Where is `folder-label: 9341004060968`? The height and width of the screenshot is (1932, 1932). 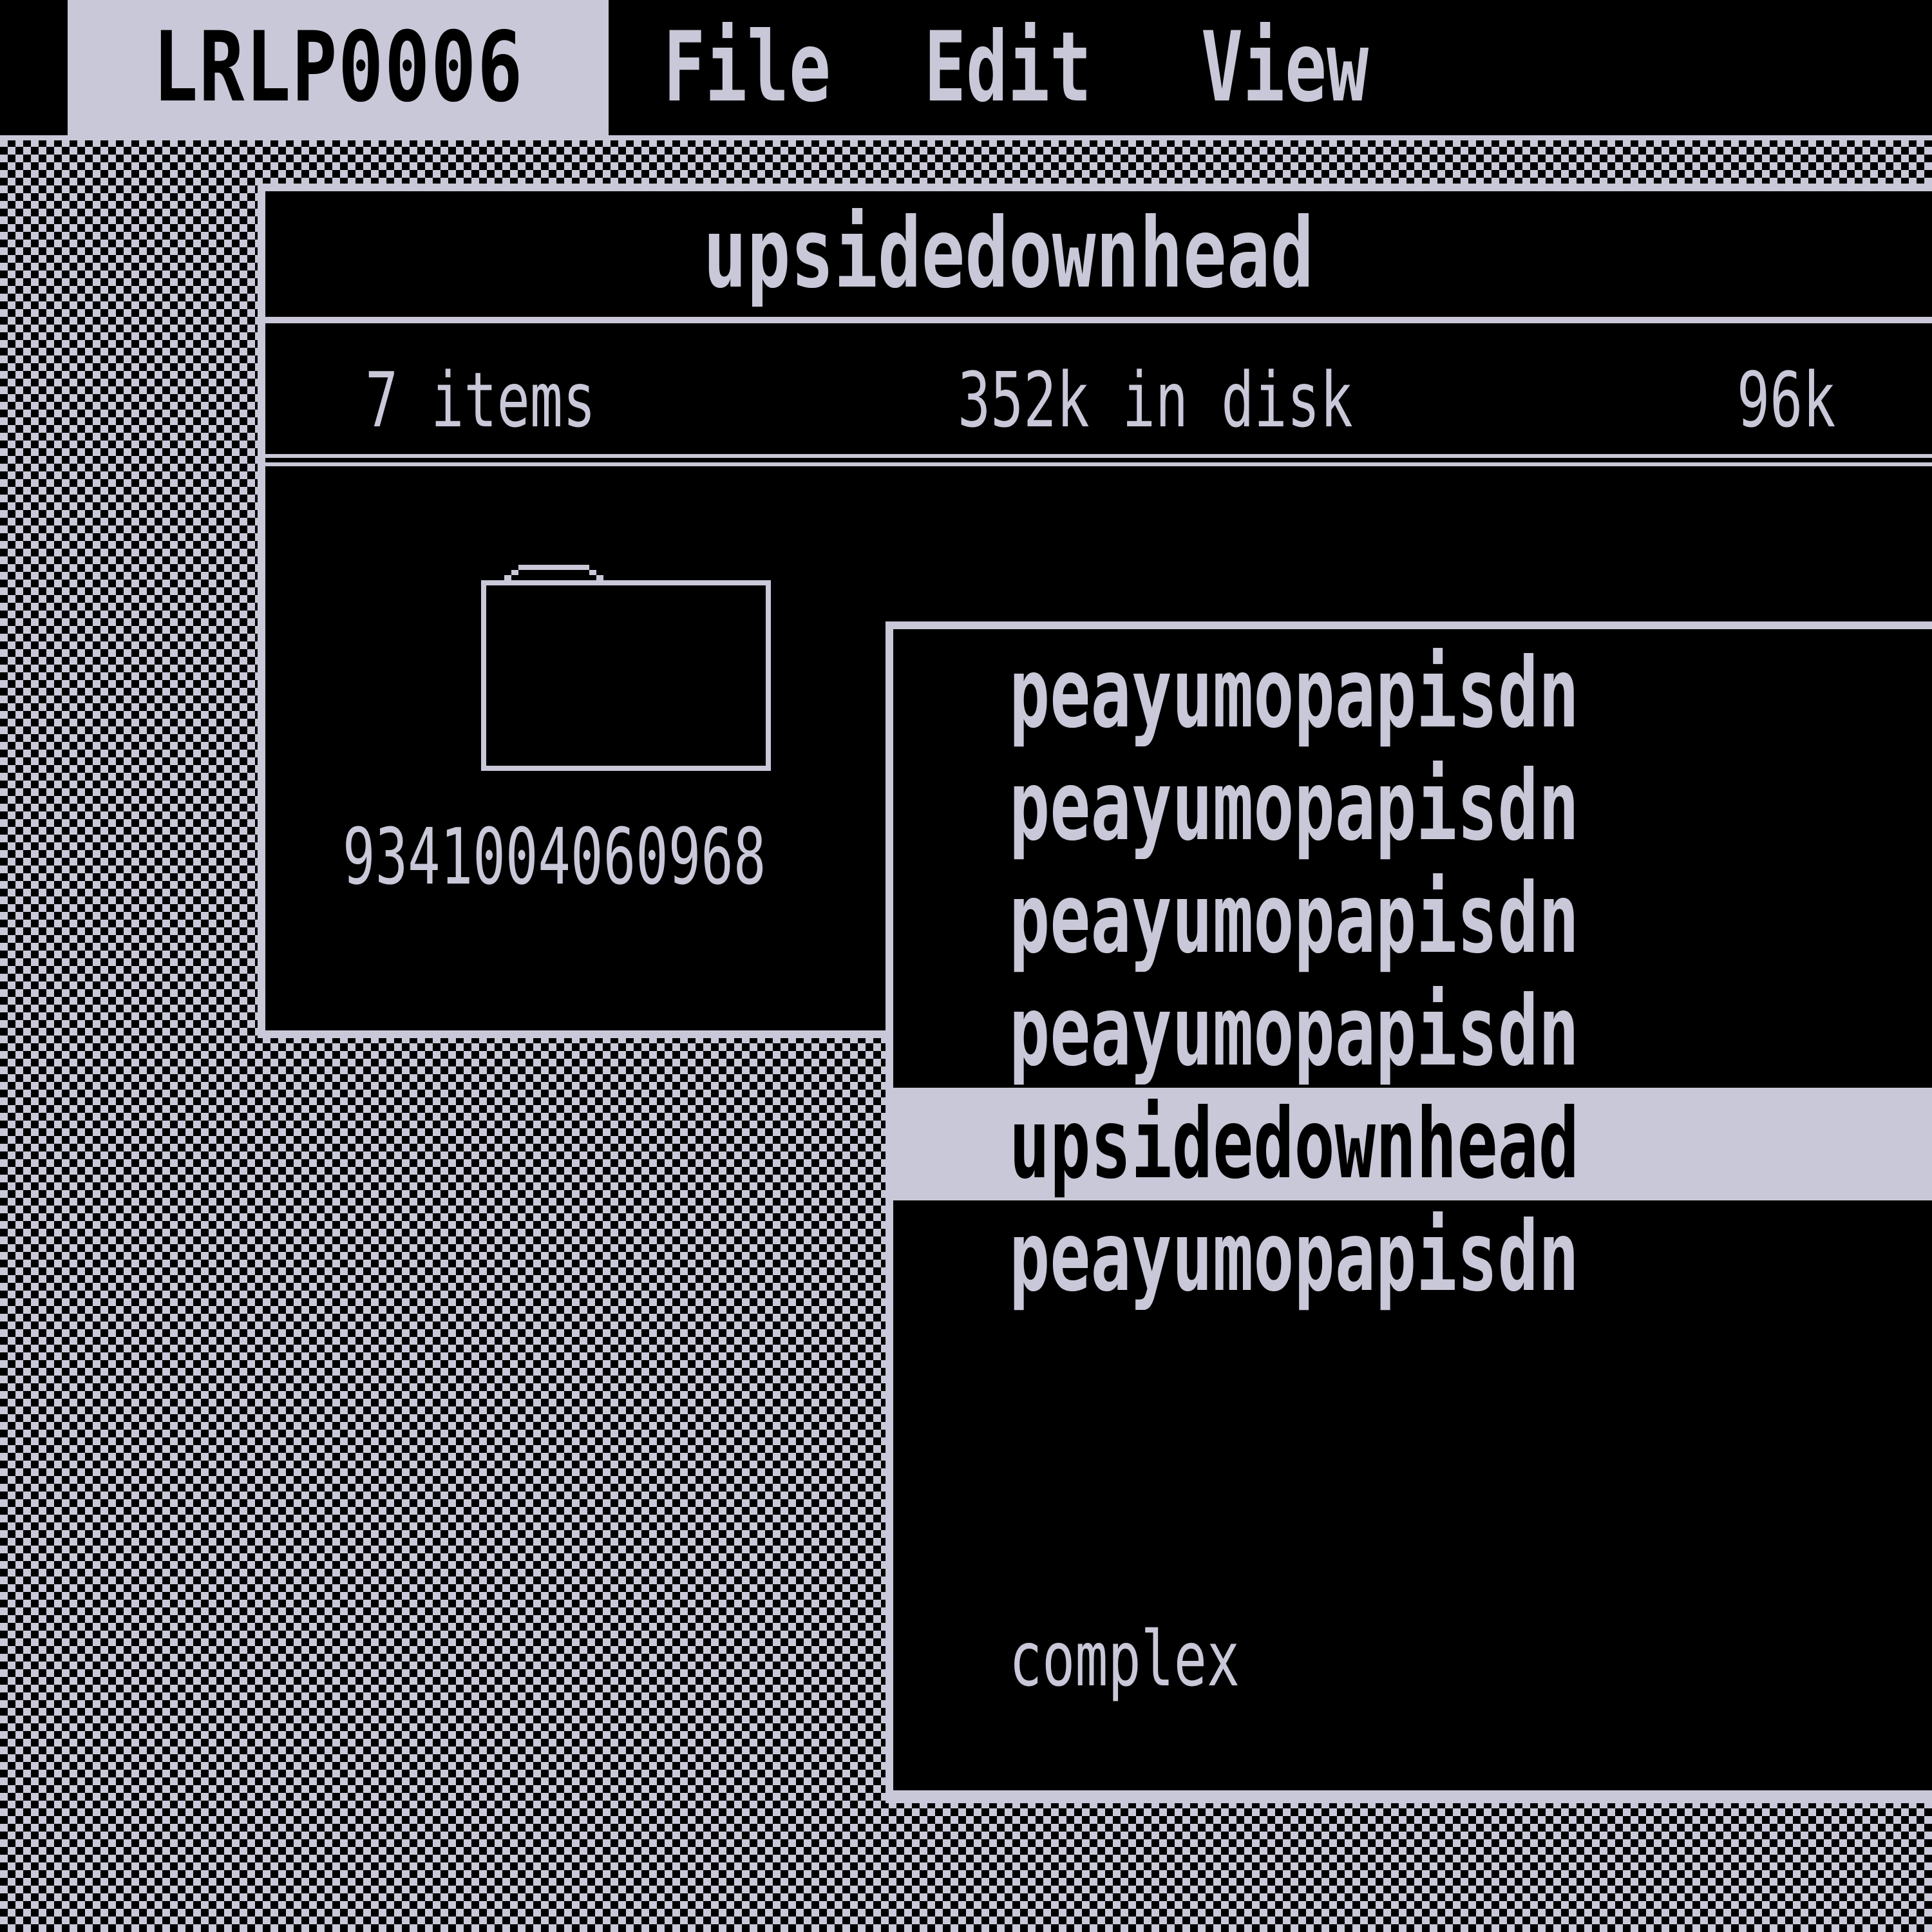
folder-label: 9341004060968 is located at coordinates (554, 857).